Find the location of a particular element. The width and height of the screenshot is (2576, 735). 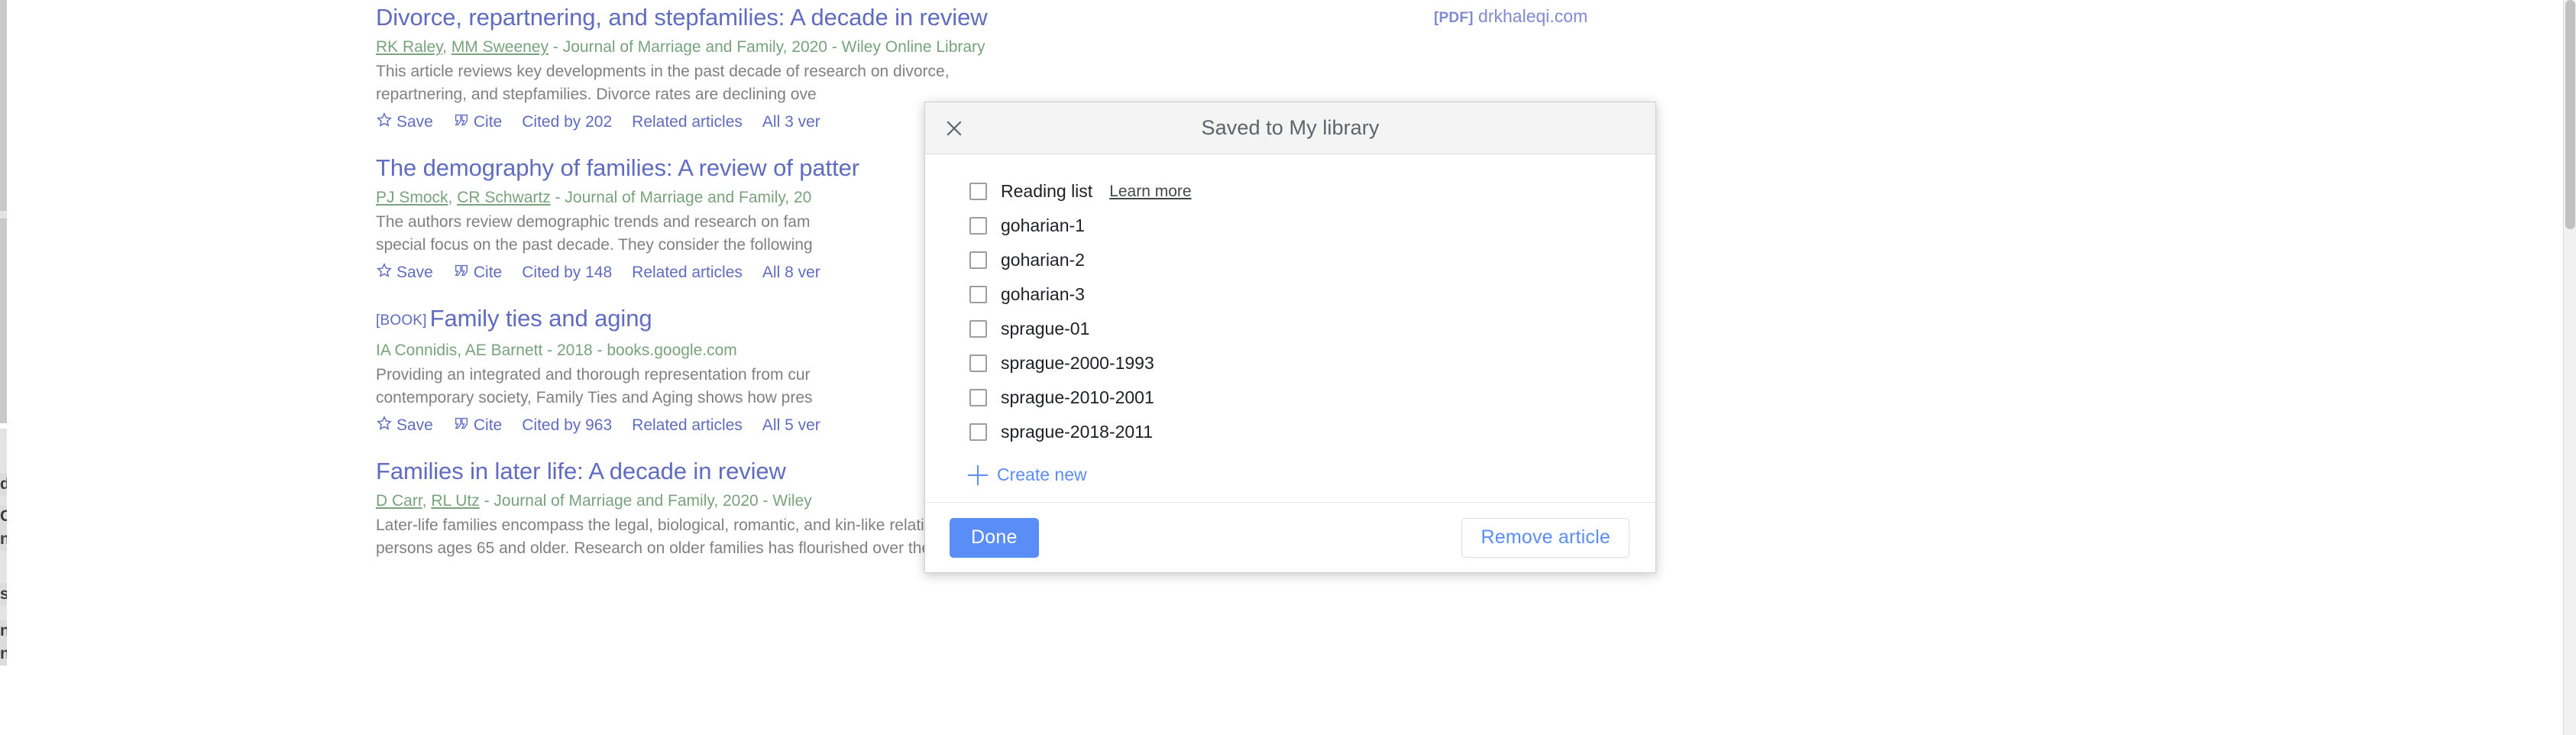

all-versions-link: All 3 ver is located at coordinates (791, 122).